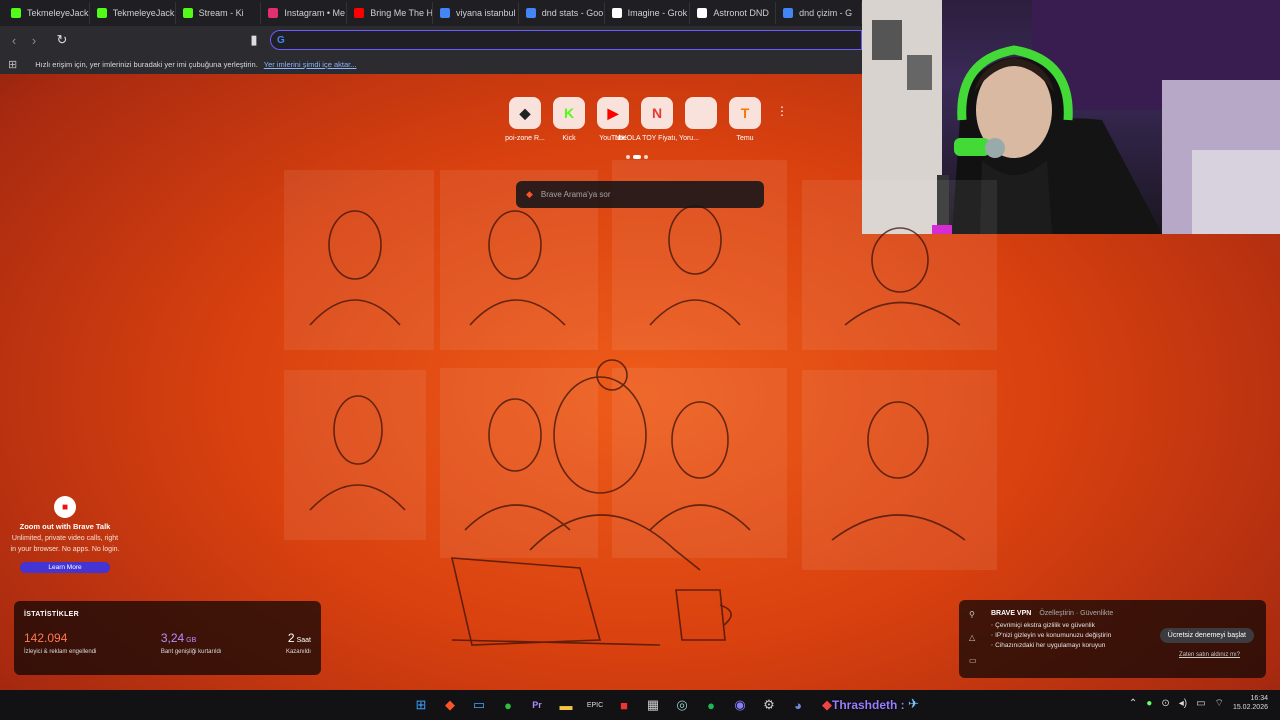 This screenshot has width=1280, height=720. I want to click on spotify-icon: ●, so click(711, 705).